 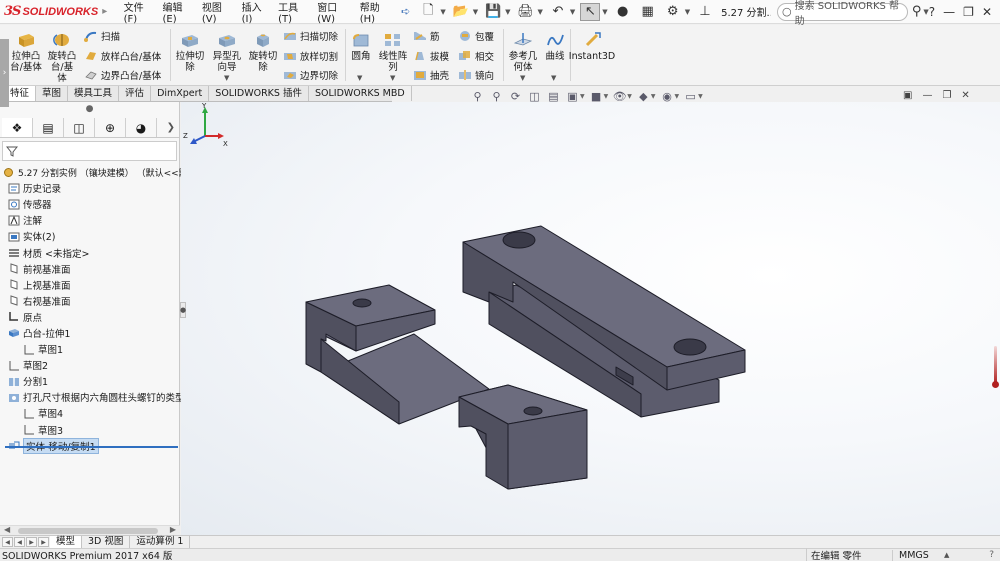 I want to click on instant3d-button: Instant3D, so click(x=592, y=46).